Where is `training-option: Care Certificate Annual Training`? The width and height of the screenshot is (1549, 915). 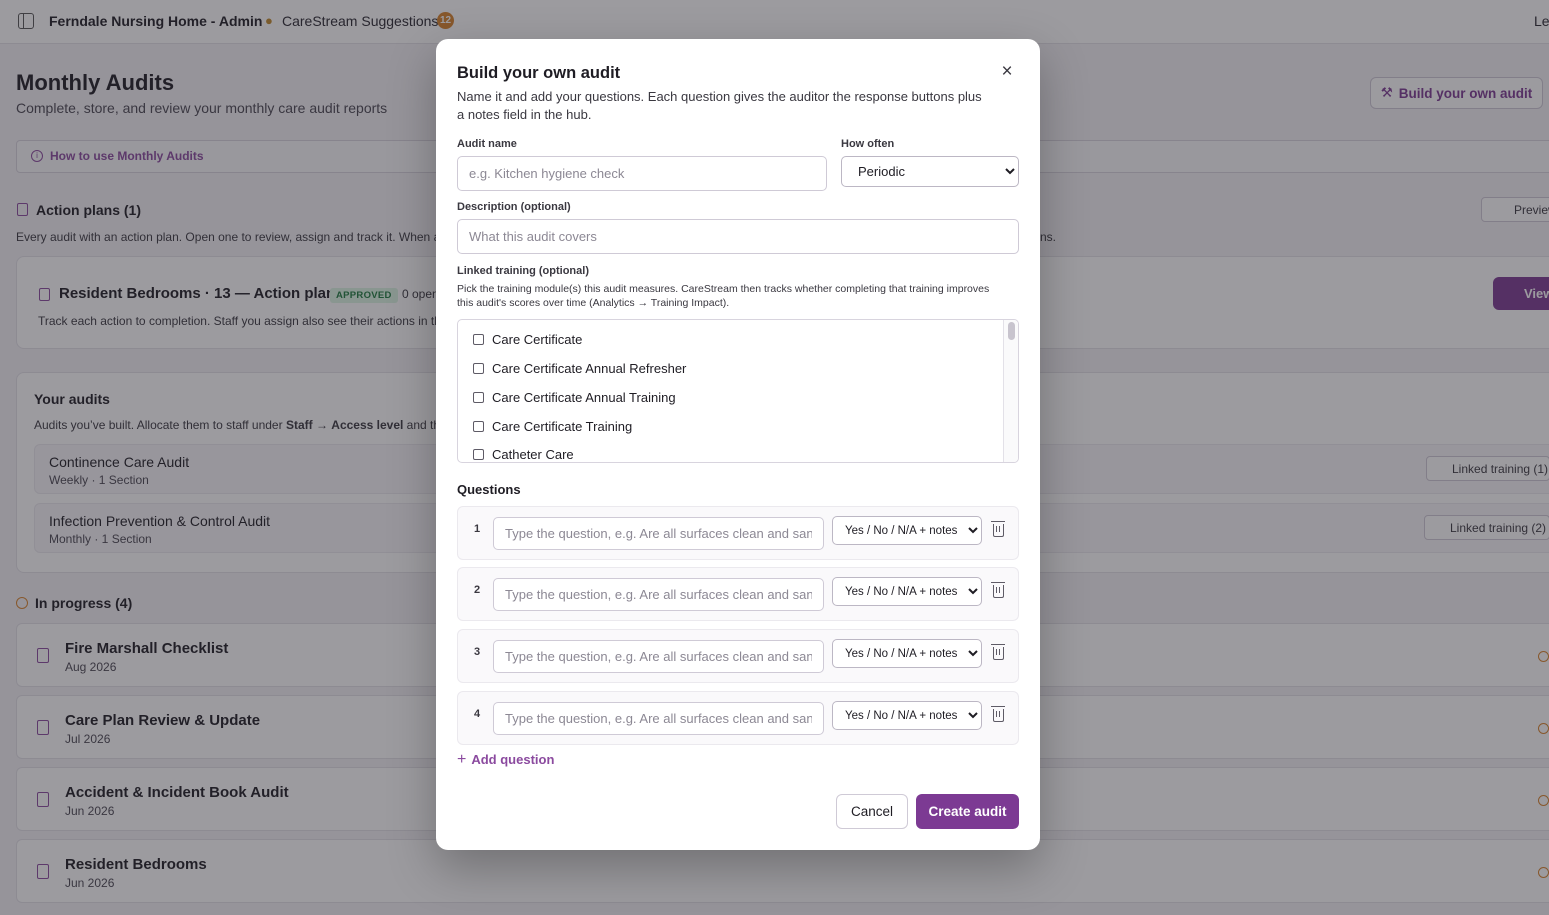 training-option: Care Certificate Annual Training is located at coordinates (574, 397).